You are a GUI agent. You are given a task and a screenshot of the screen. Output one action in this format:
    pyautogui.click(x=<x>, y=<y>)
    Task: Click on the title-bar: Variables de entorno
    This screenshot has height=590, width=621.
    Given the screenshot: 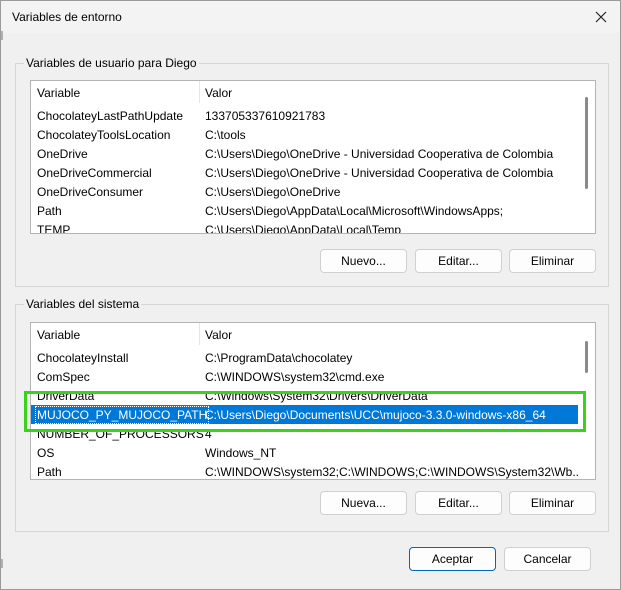 What is the action you would take?
    pyautogui.click(x=310, y=17)
    